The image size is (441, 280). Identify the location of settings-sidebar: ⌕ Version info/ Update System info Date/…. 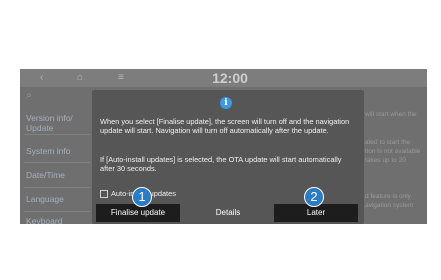
(56, 155).